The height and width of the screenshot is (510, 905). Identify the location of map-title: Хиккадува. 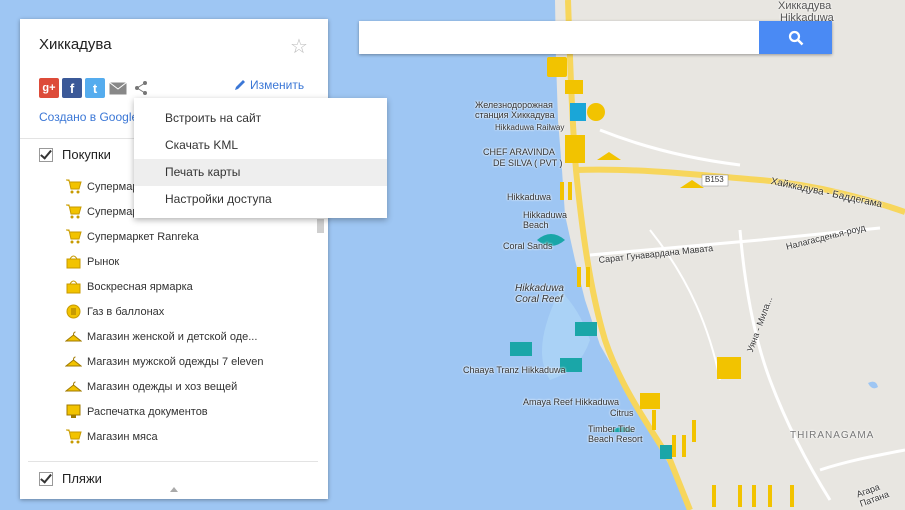
(75, 44).